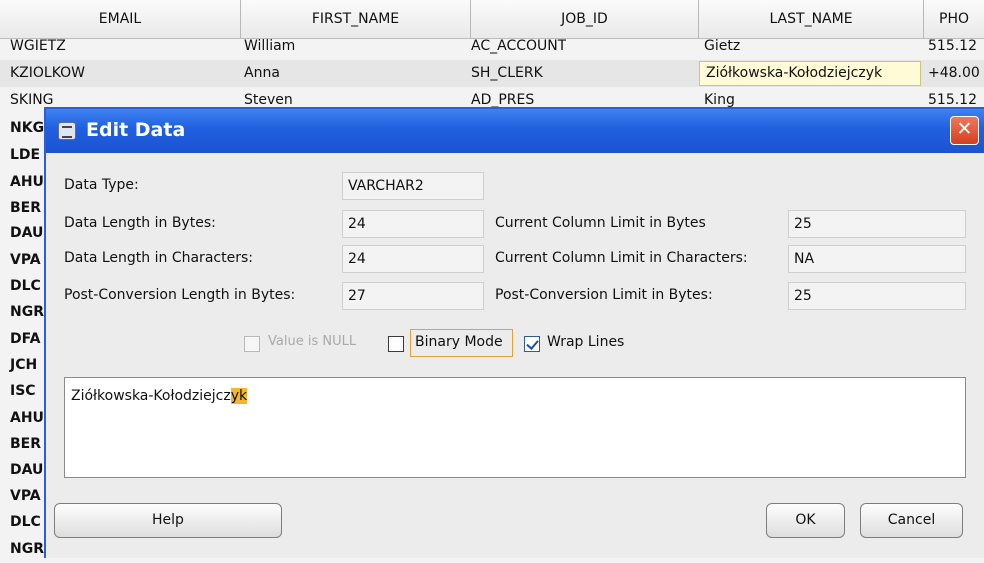 This screenshot has height=563, width=984. I want to click on cell-first-name: Anna, so click(262, 73).